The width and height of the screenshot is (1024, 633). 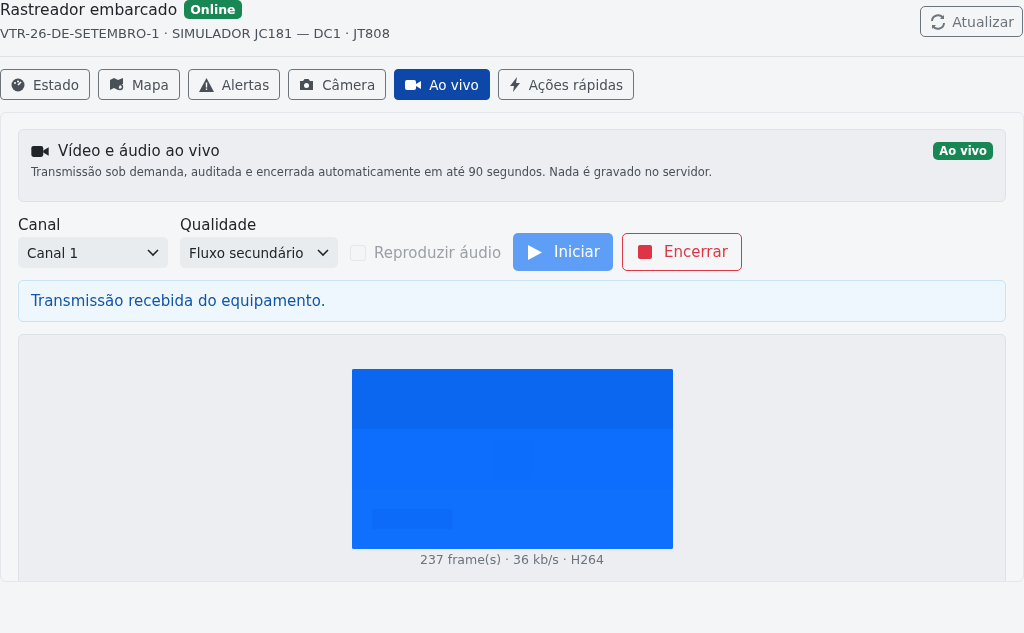 What do you see at coordinates (681, 252) in the screenshot?
I see `stop-button: Encerrar` at bounding box center [681, 252].